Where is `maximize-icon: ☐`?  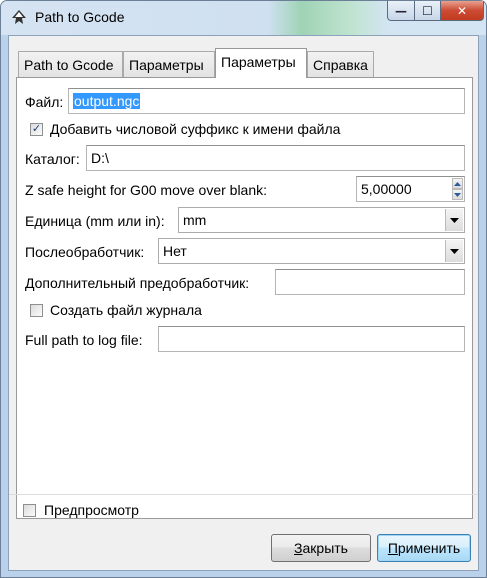
maximize-icon: ☐ is located at coordinates (427, 10).